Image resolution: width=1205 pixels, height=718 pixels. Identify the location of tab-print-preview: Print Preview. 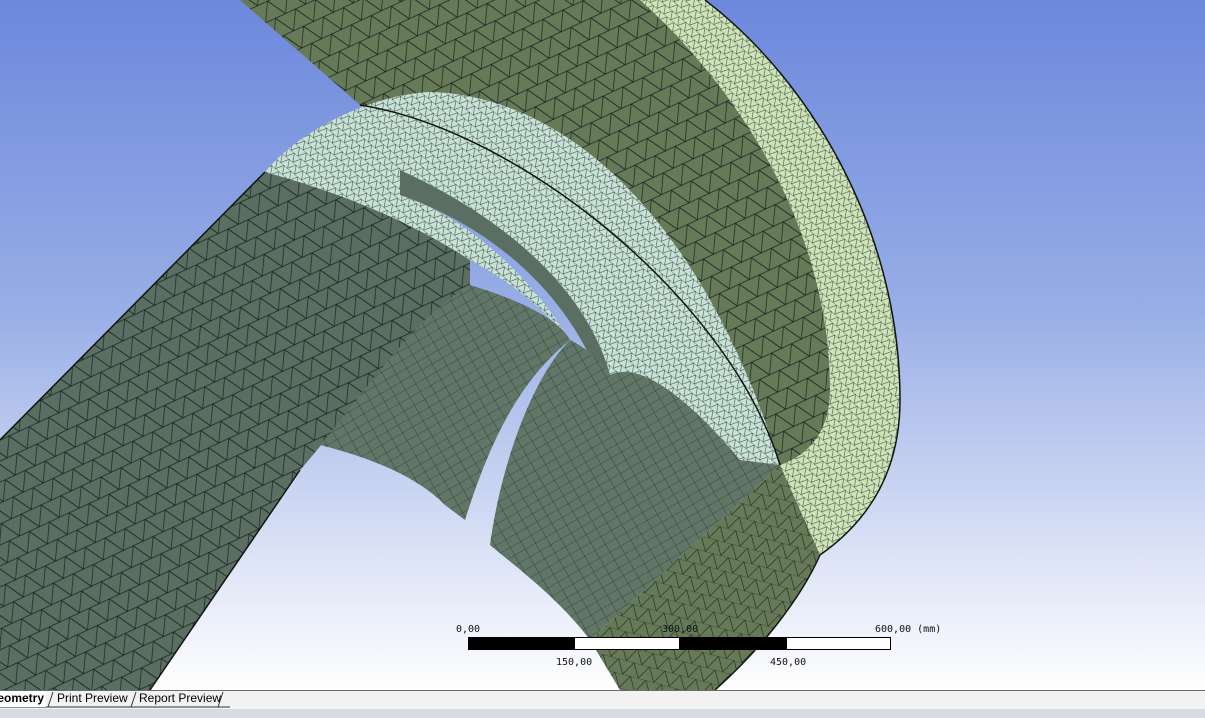
(92, 699).